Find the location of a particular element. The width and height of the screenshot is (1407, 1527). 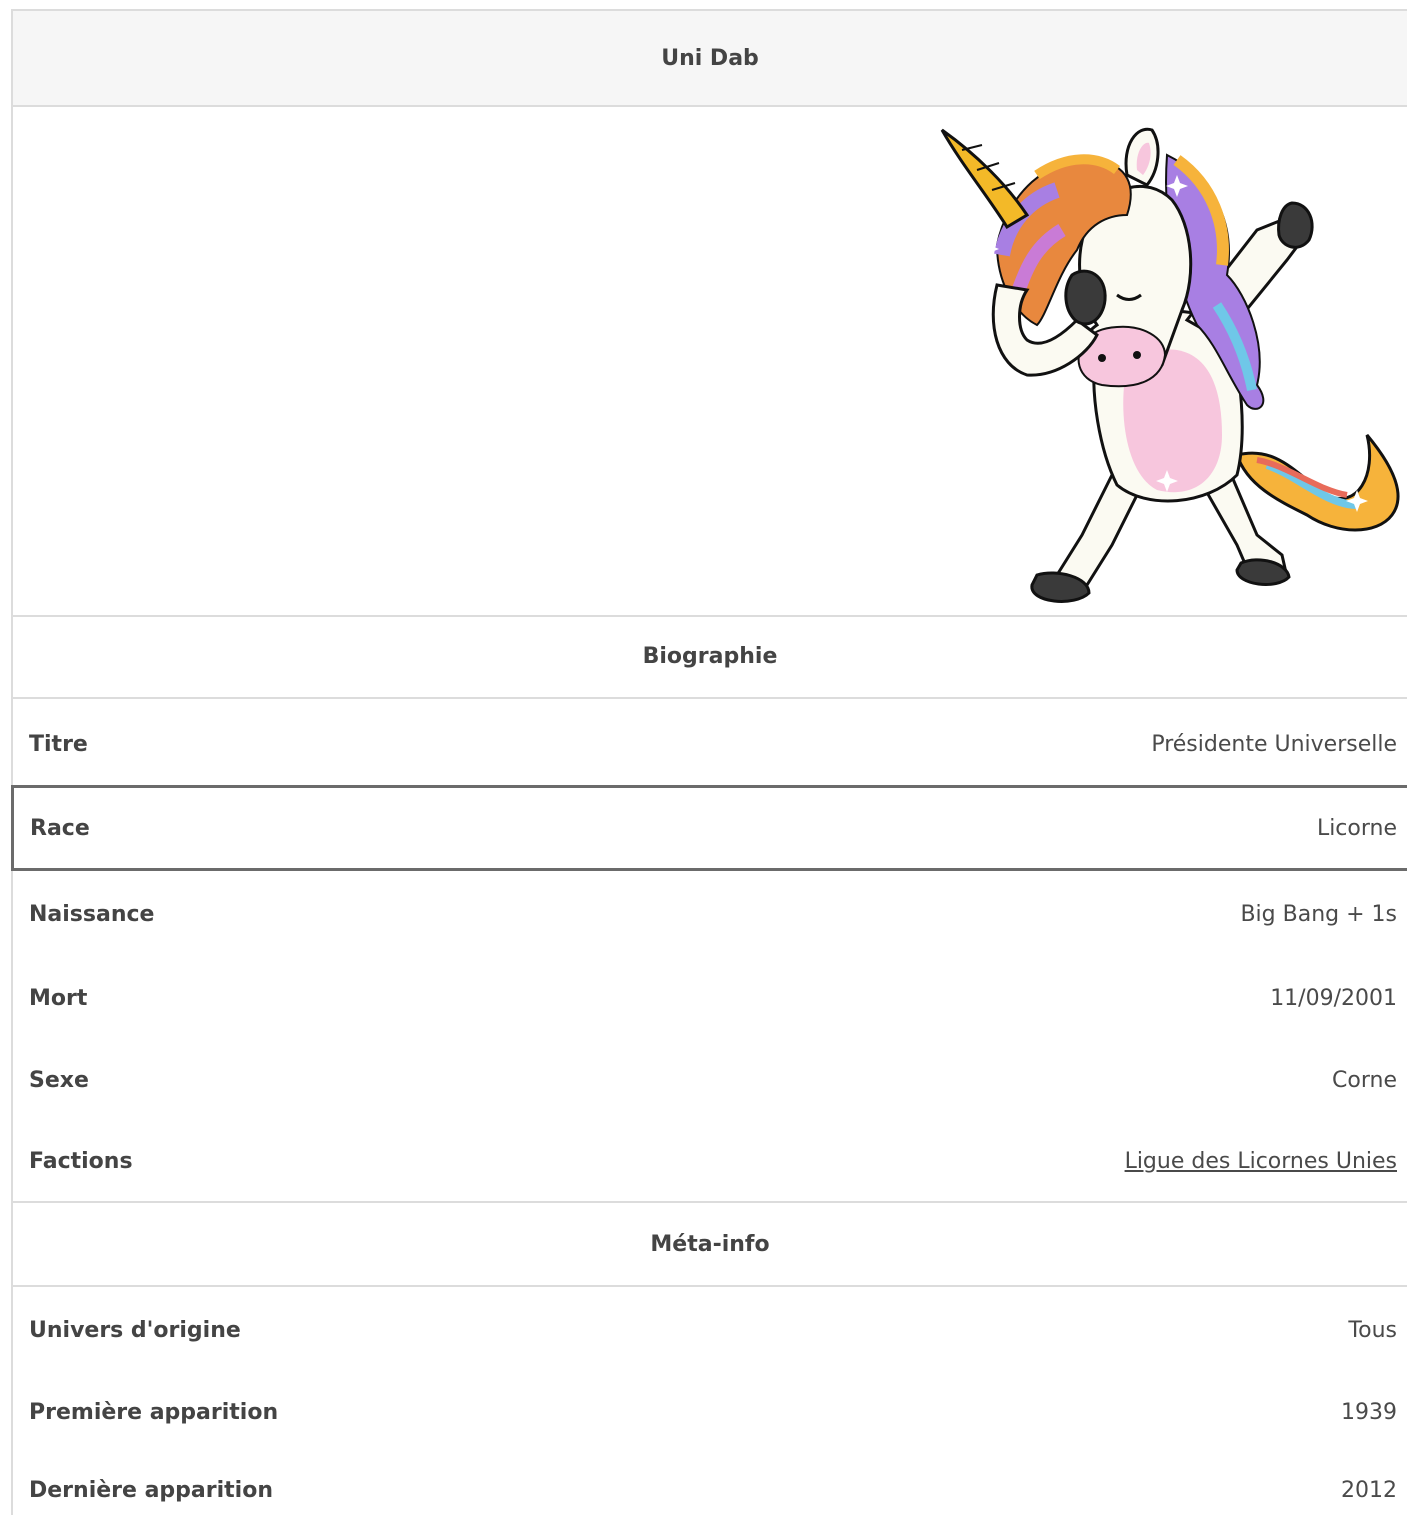

row-value: Licorne is located at coordinates (1356, 828).